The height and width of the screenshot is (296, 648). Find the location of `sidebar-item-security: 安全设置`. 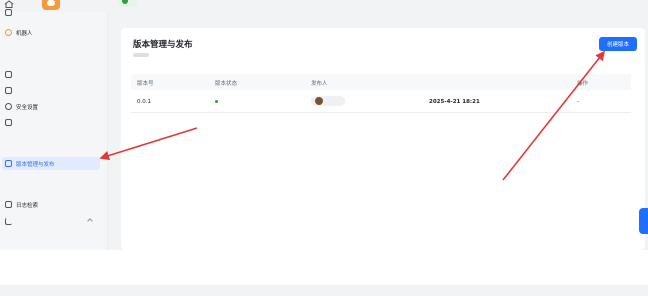

sidebar-item-security: 安全设置 is located at coordinates (51, 106).